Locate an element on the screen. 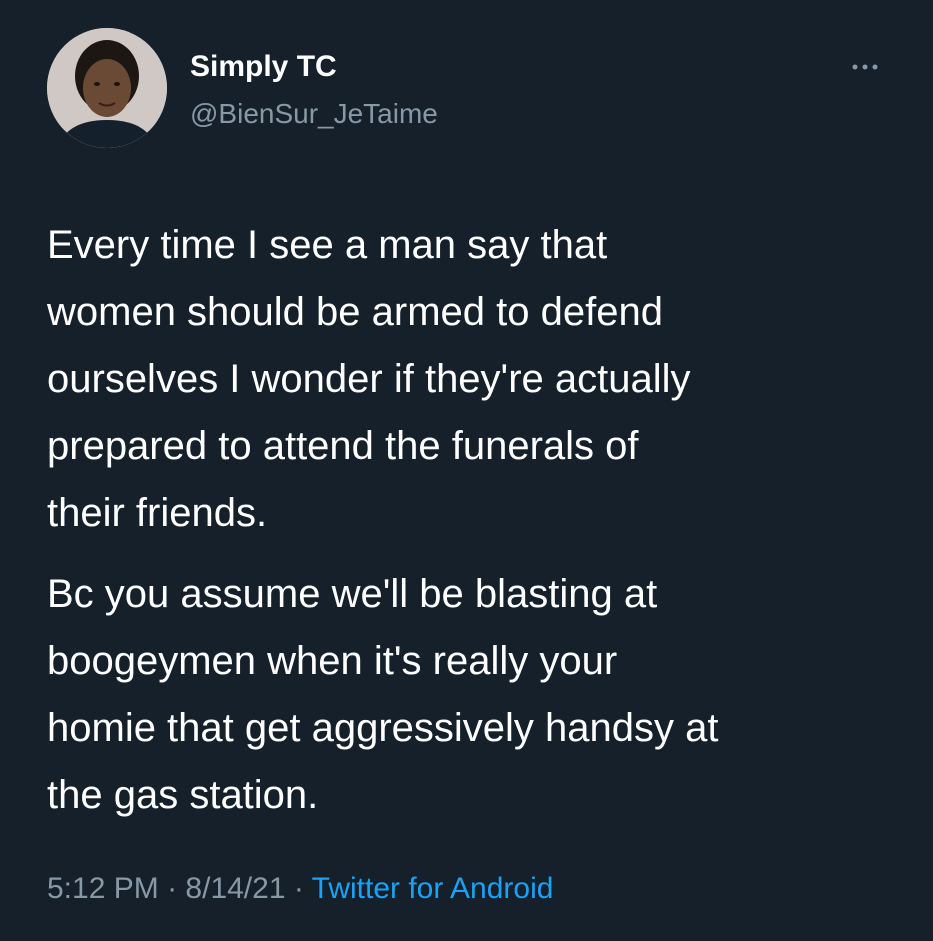 This screenshot has height=941, width=933. tweet-line: women should be armed to defend is located at coordinates (355, 312).